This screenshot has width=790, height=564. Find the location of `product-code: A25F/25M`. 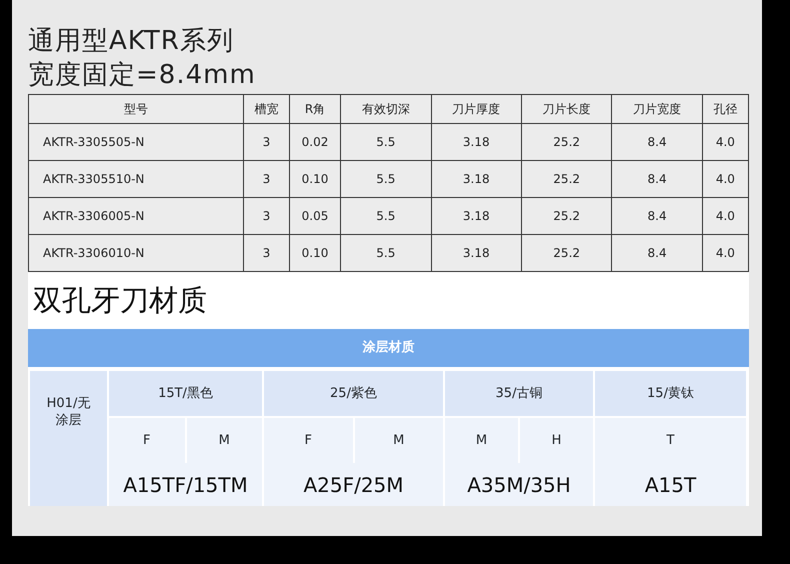

product-code: A25F/25M is located at coordinates (353, 485).